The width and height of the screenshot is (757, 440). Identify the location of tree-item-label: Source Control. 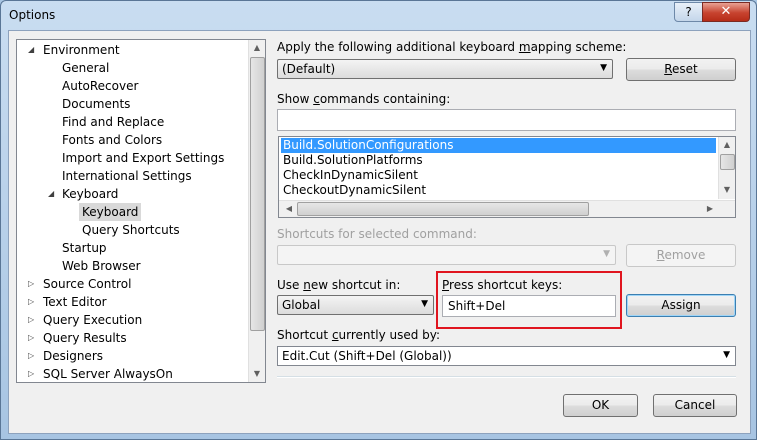
(87, 284).